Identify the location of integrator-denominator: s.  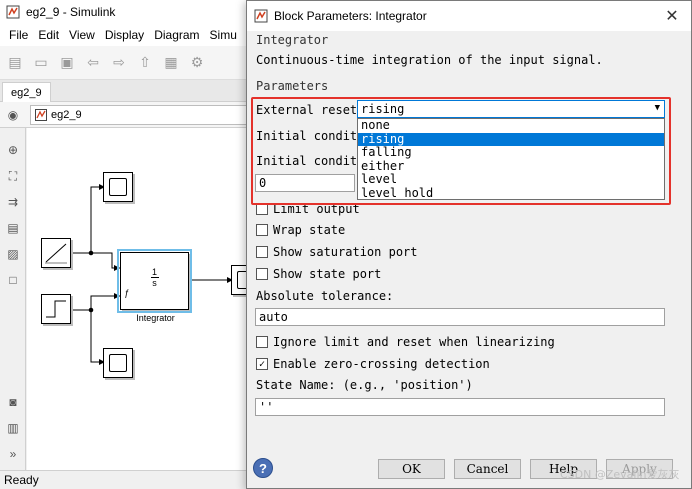
(154, 283).